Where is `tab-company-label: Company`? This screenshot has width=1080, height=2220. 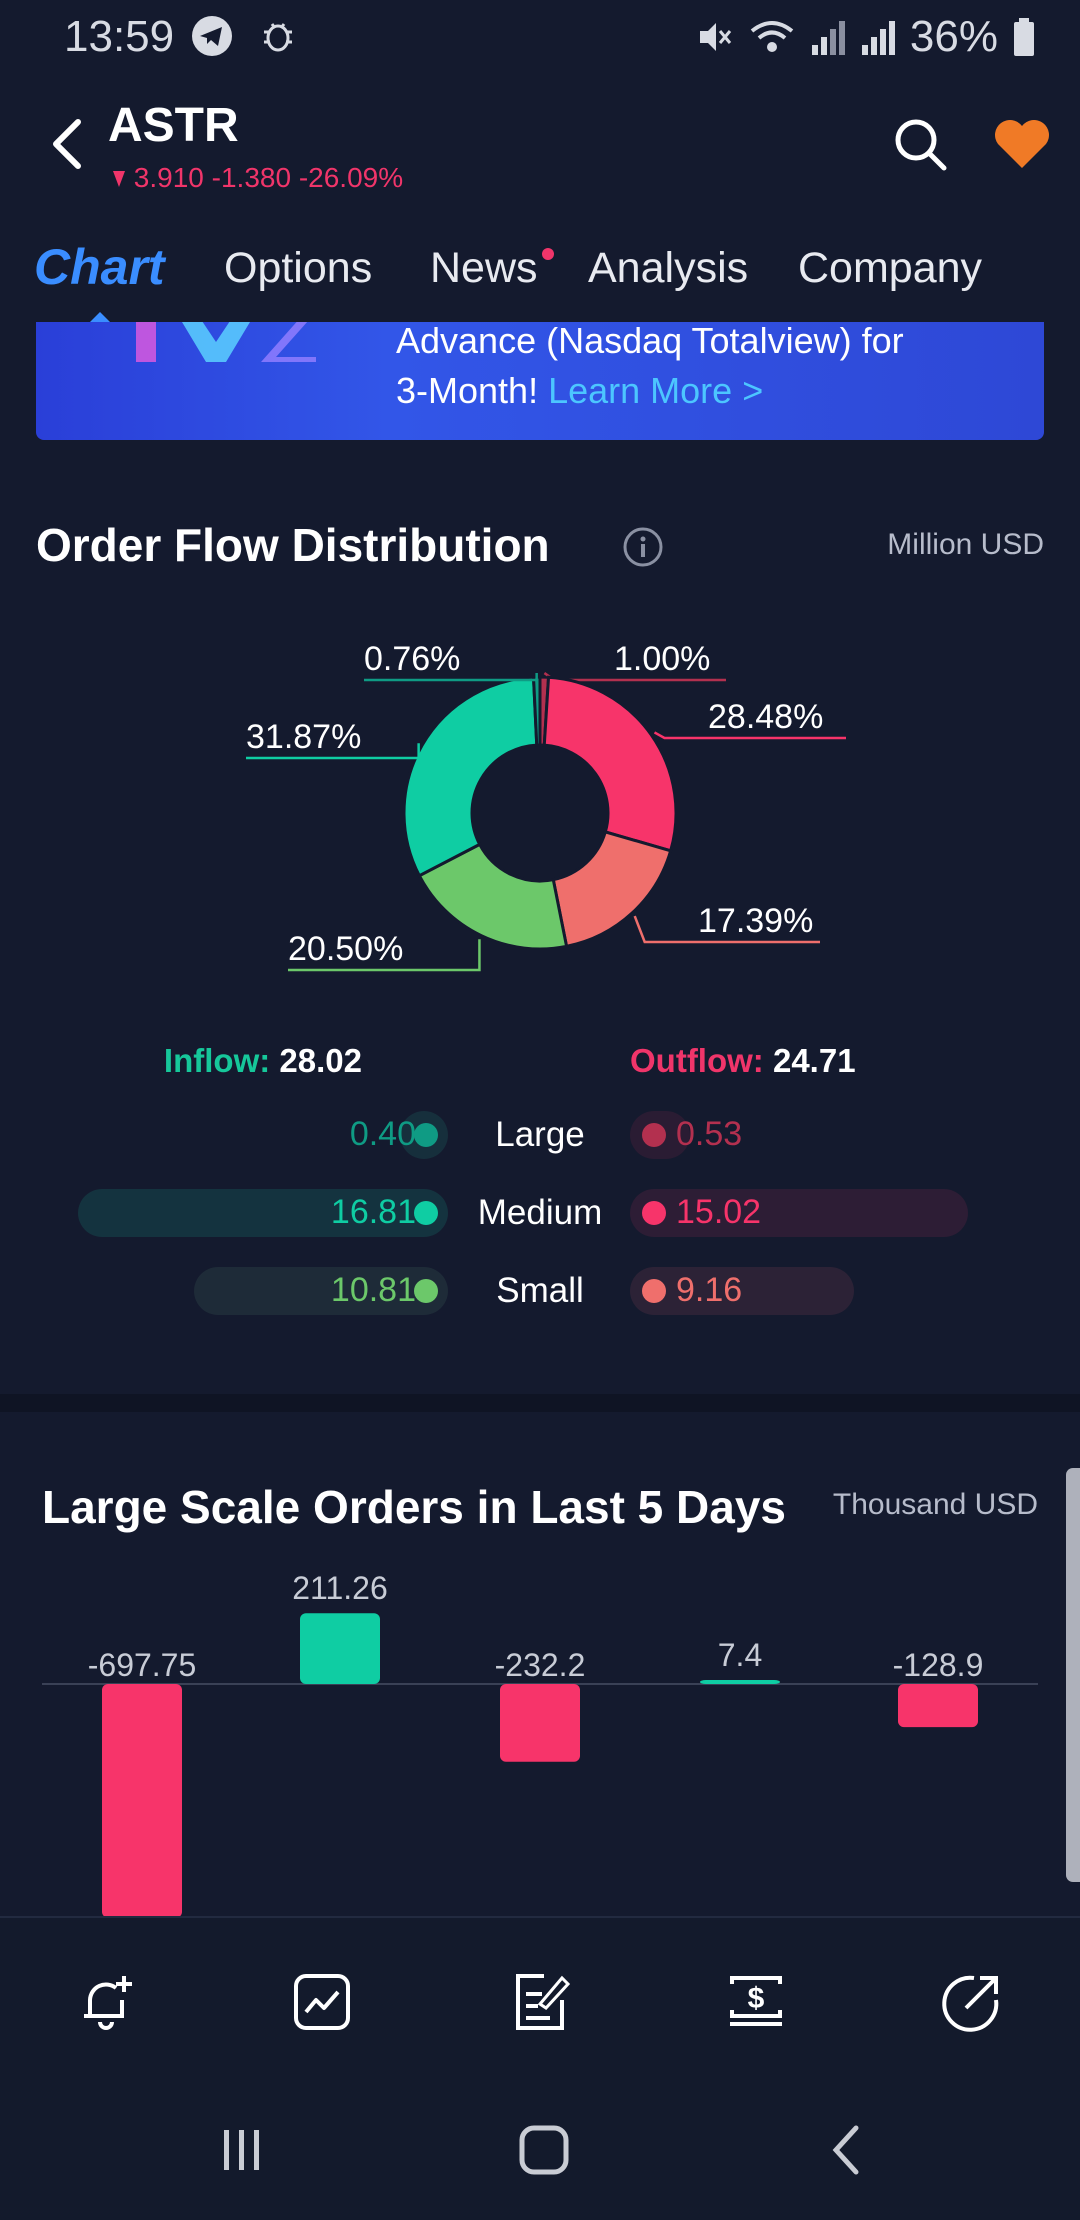
tab-company-label: Company is located at coordinates (890, 268).